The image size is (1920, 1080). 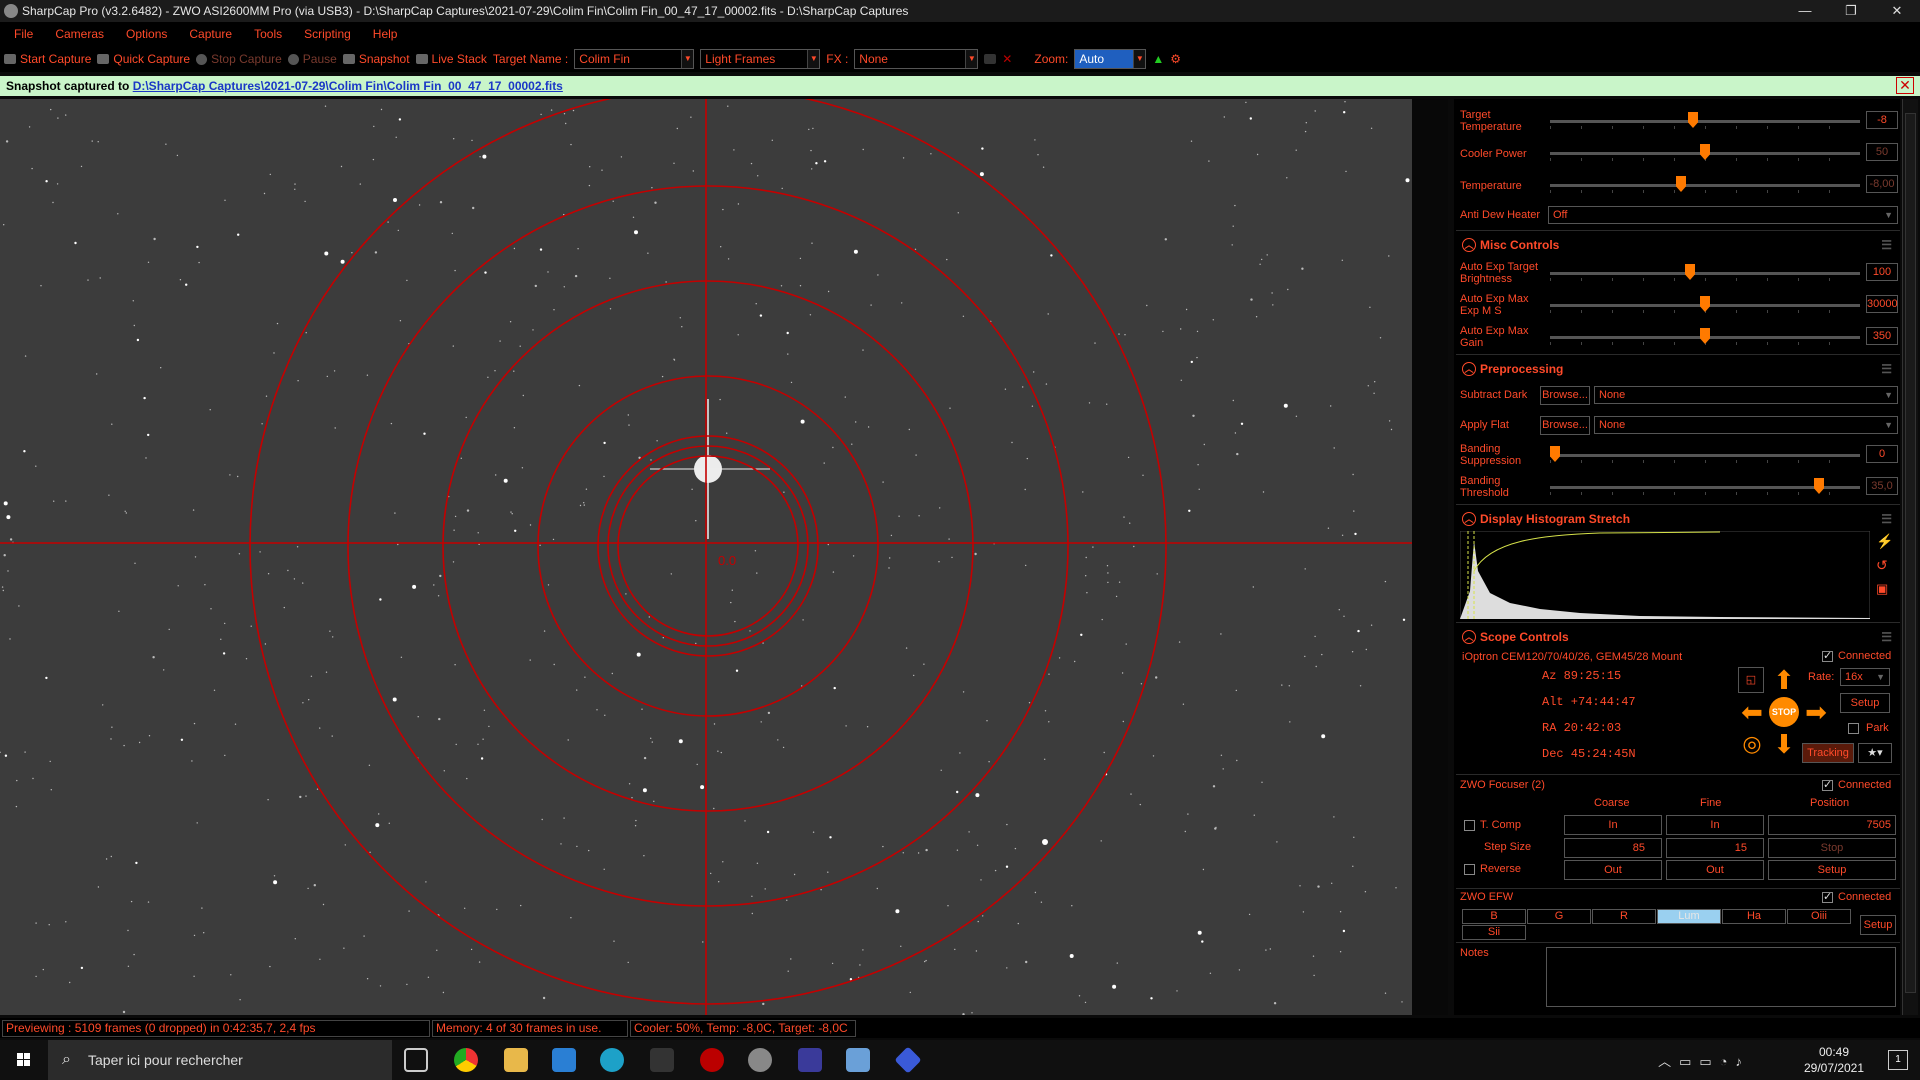 What do you see at coordinates (416, 1060) in the screenshot?
I see `task-view-icon` at bounding box center [416, 1060].